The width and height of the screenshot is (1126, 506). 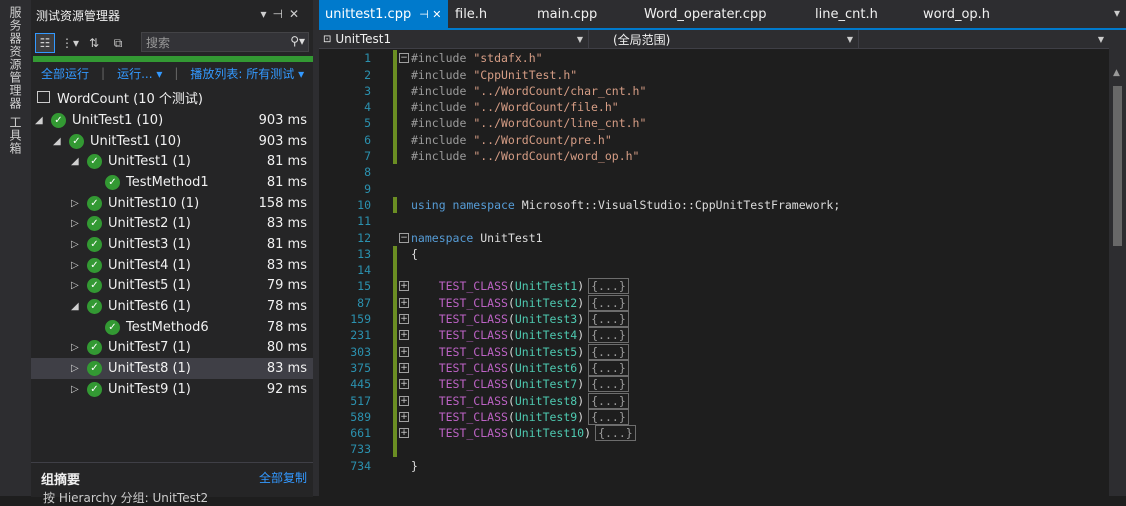 What do you see at coordinates (846, 14) in the screenshot?
I see `tab-line_cnt-h: line_cnt.h` at bounding box center [846, 14].